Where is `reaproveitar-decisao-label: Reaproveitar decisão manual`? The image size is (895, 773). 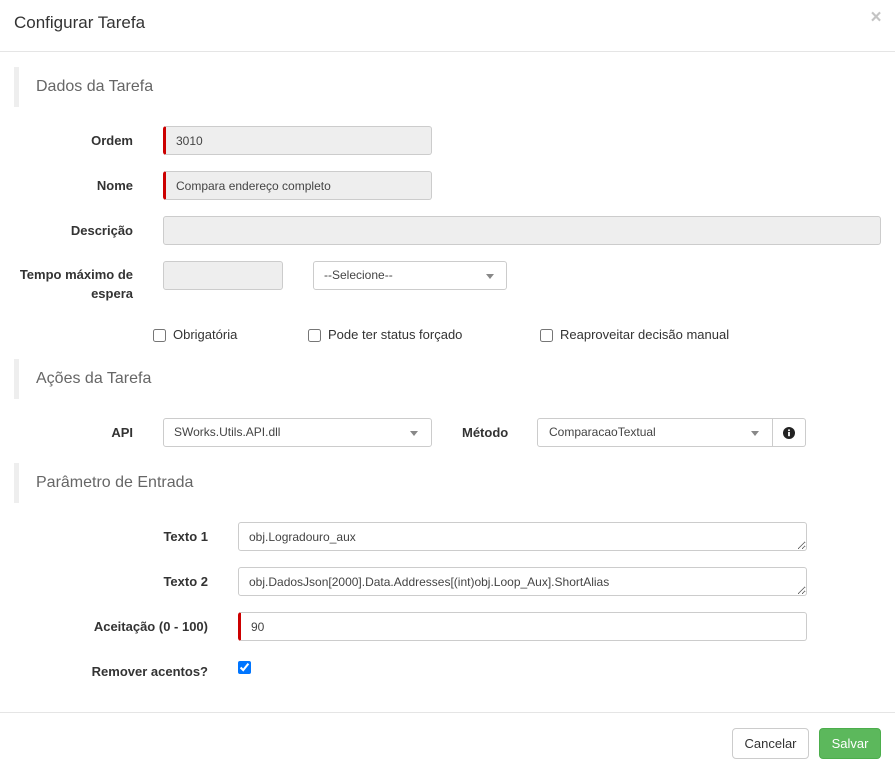
reaproveitar-decisao-label: Reaproveitar decisão manual is located at coordinates (645, 334).